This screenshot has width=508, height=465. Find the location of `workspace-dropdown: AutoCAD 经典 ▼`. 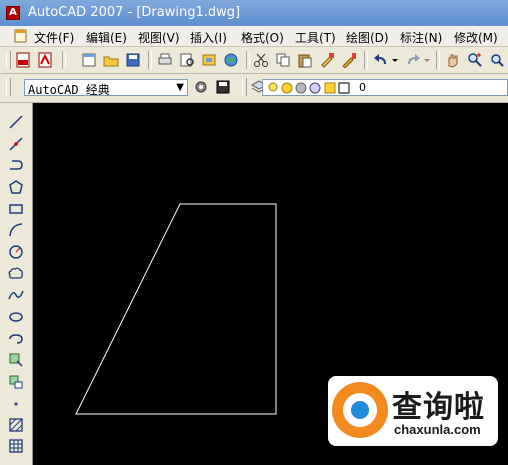

workspace-dropdown: AutoCAD 经典 ▼ is located at coordinates (106, 88).